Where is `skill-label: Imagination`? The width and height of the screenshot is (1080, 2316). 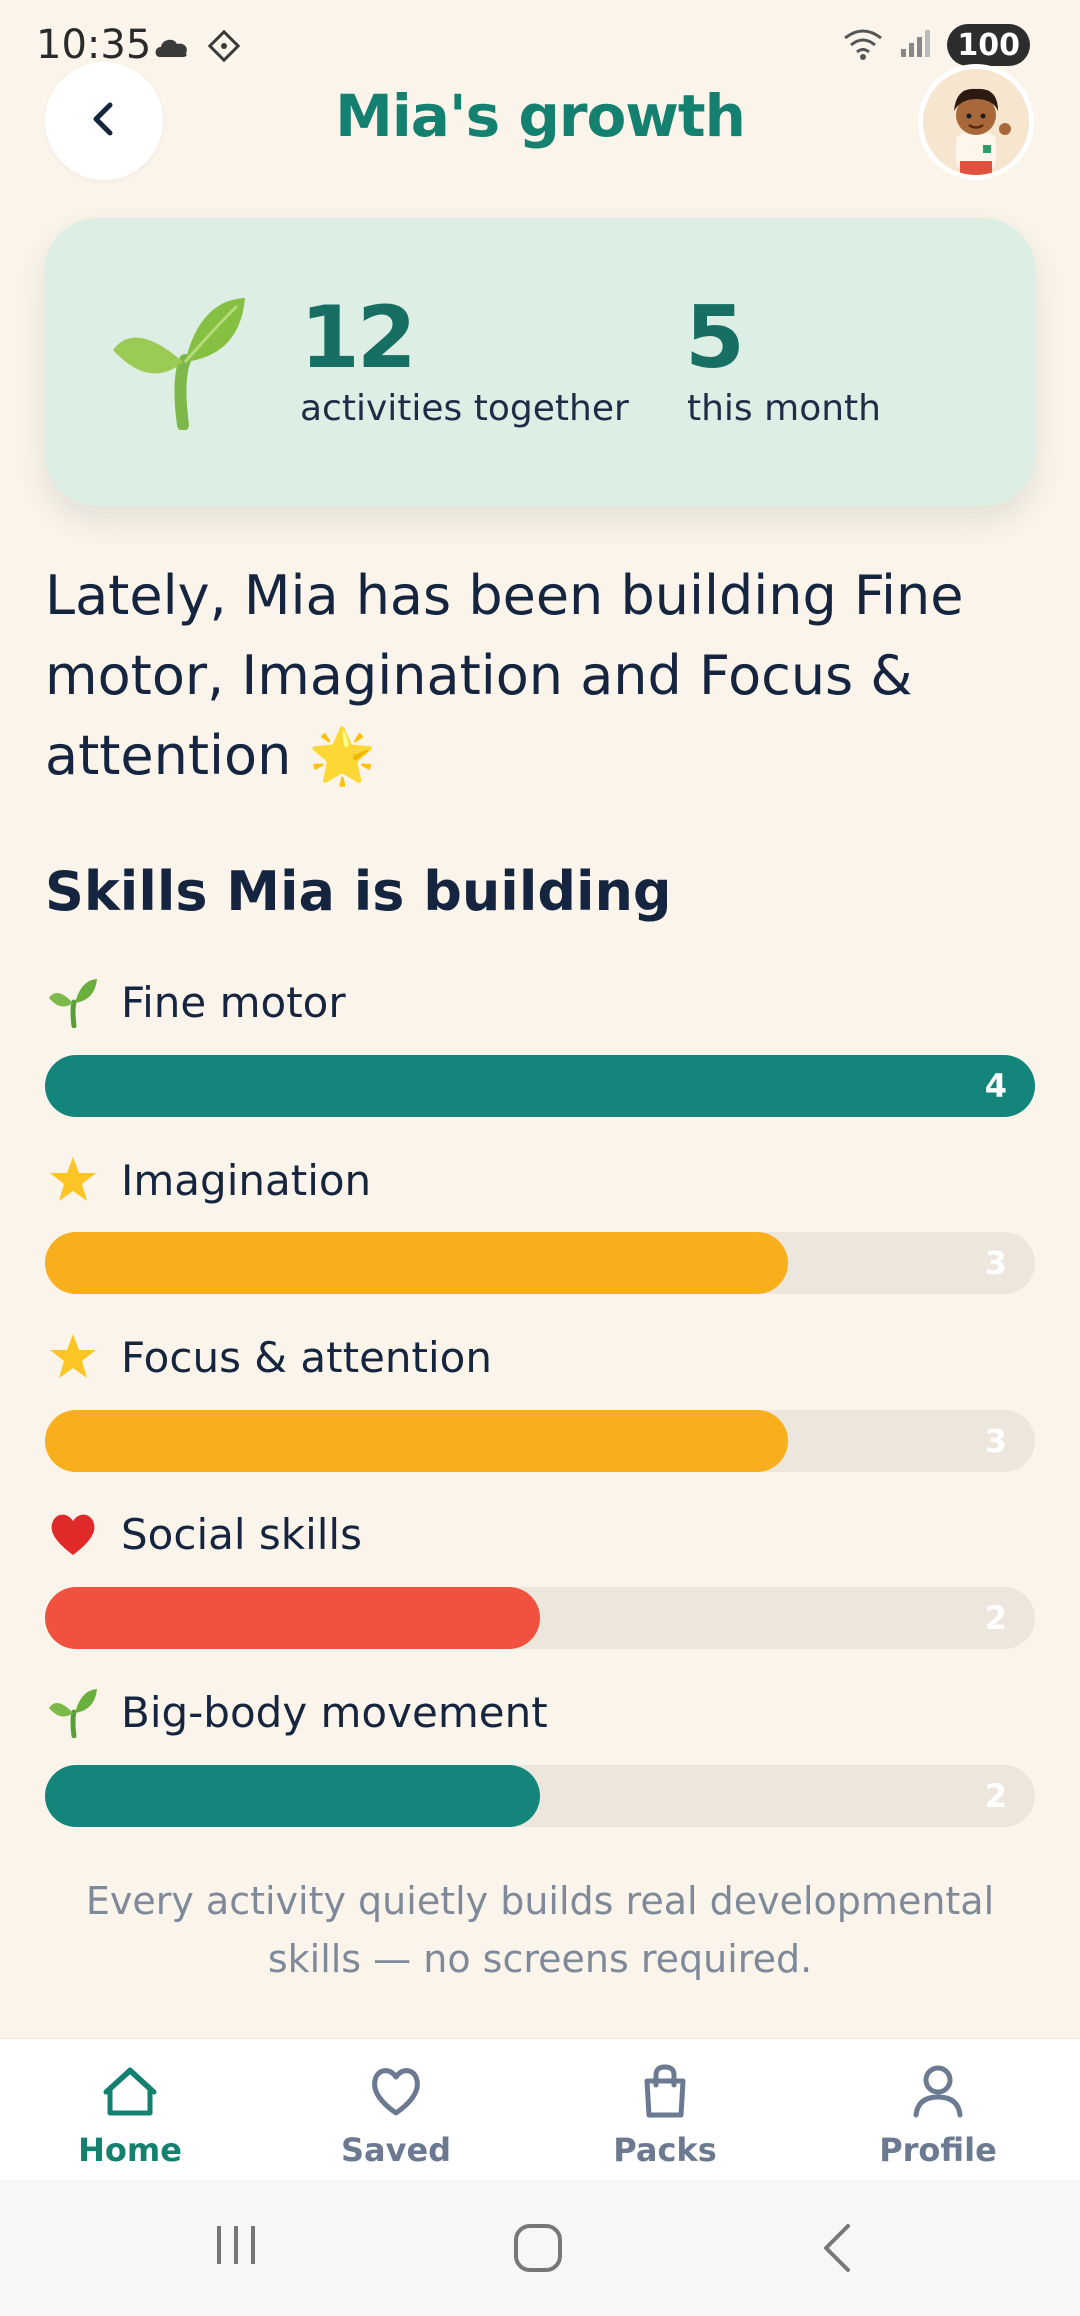 skill-label: Imagination is located at coordinates (246, 1180).